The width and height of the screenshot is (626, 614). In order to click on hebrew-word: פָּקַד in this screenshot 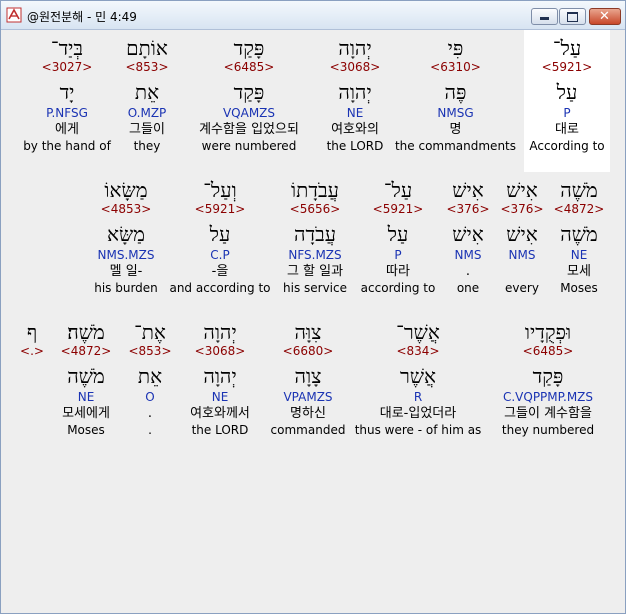, I will do `click(249, 48)`.